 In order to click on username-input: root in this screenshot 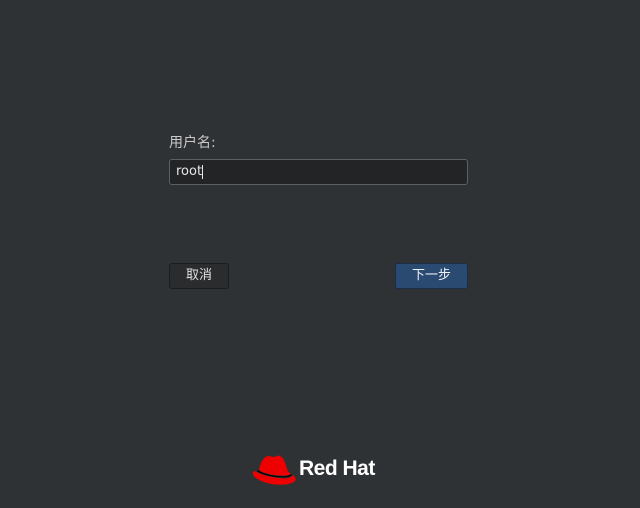, I will do `click(318, 172)`.